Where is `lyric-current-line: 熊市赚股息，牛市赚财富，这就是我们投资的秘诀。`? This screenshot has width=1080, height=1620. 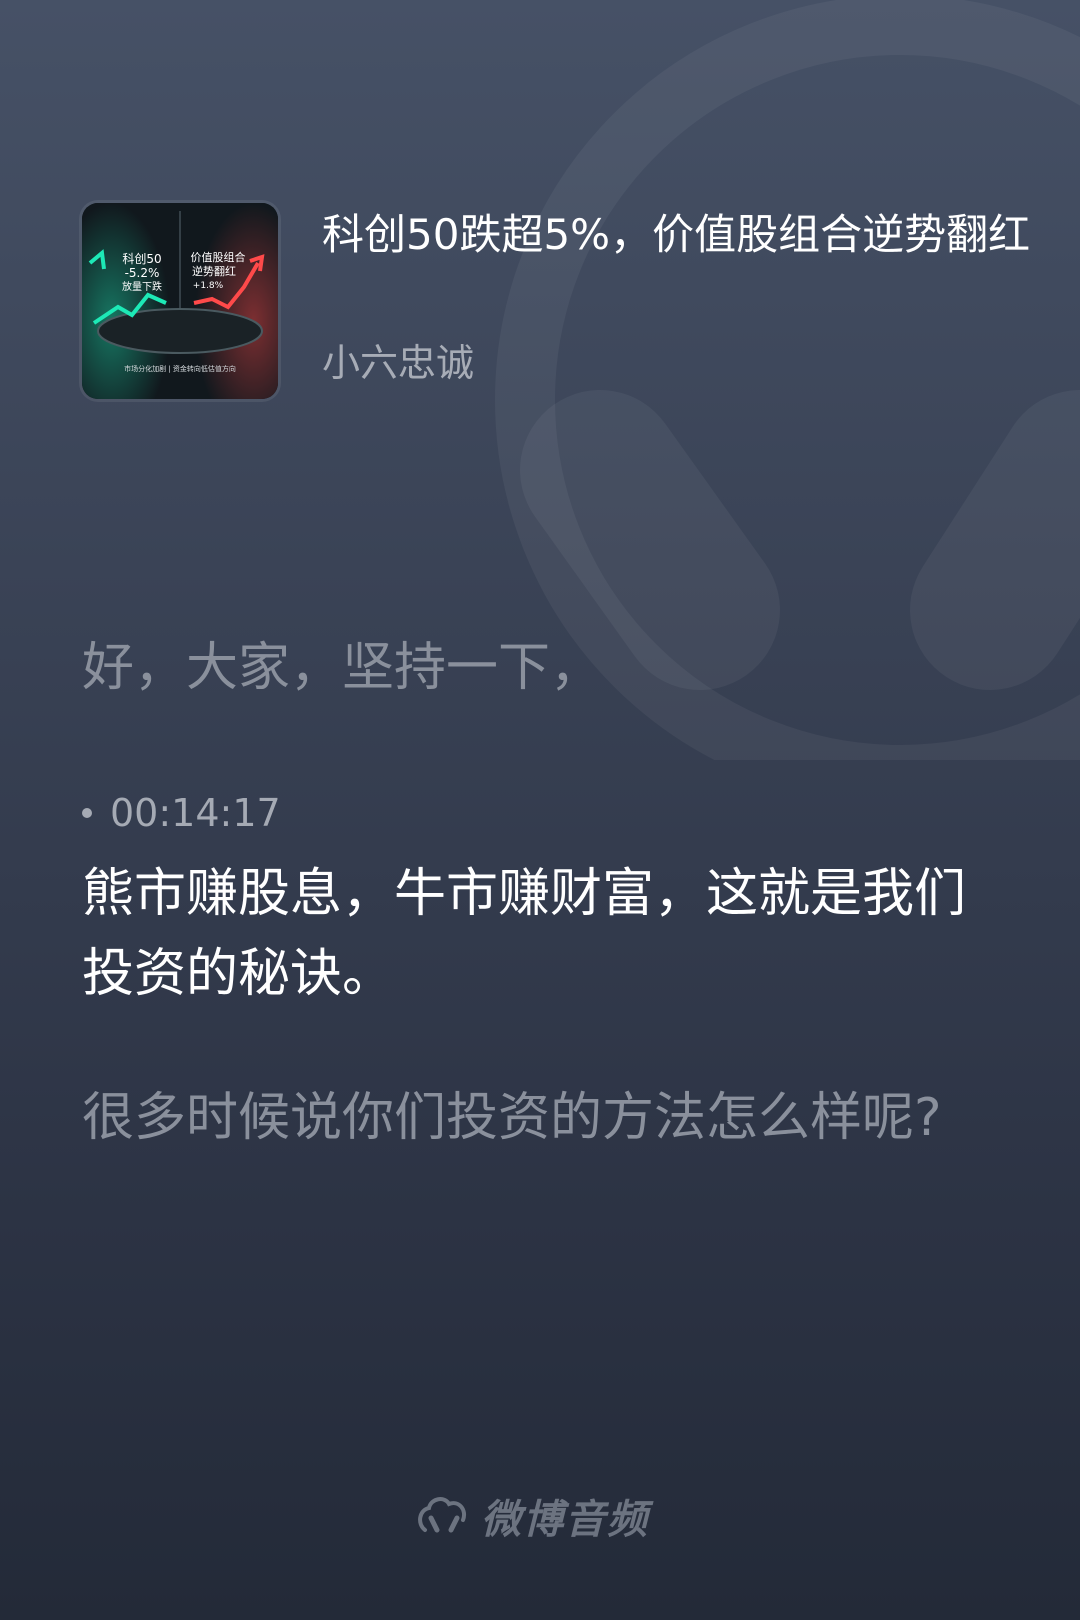 lyric-current-line: 熊市赚股息，牛市赚财富，这就是我们投资的秘诀。 is located at coordinates (532, 934).